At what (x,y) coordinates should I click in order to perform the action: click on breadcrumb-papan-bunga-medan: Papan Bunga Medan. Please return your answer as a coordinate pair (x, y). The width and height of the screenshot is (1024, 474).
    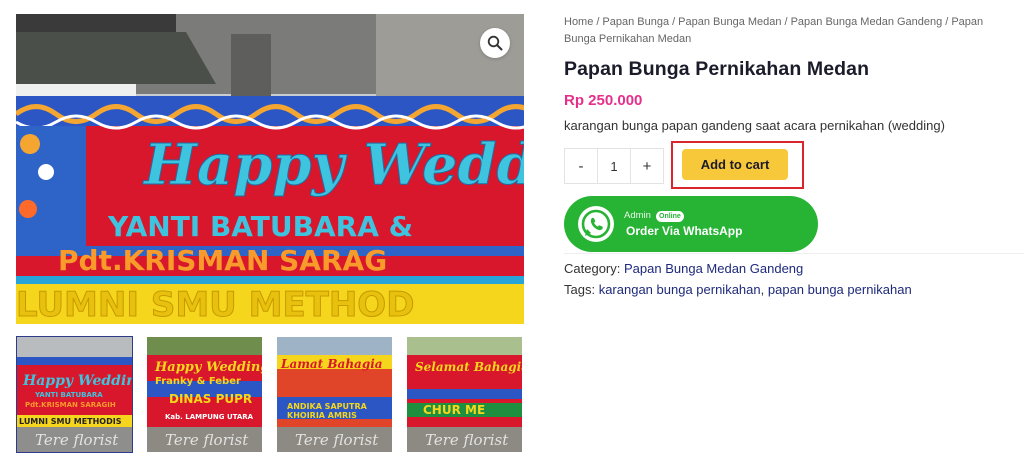
    Looking at the image, I should click on (729, 22).